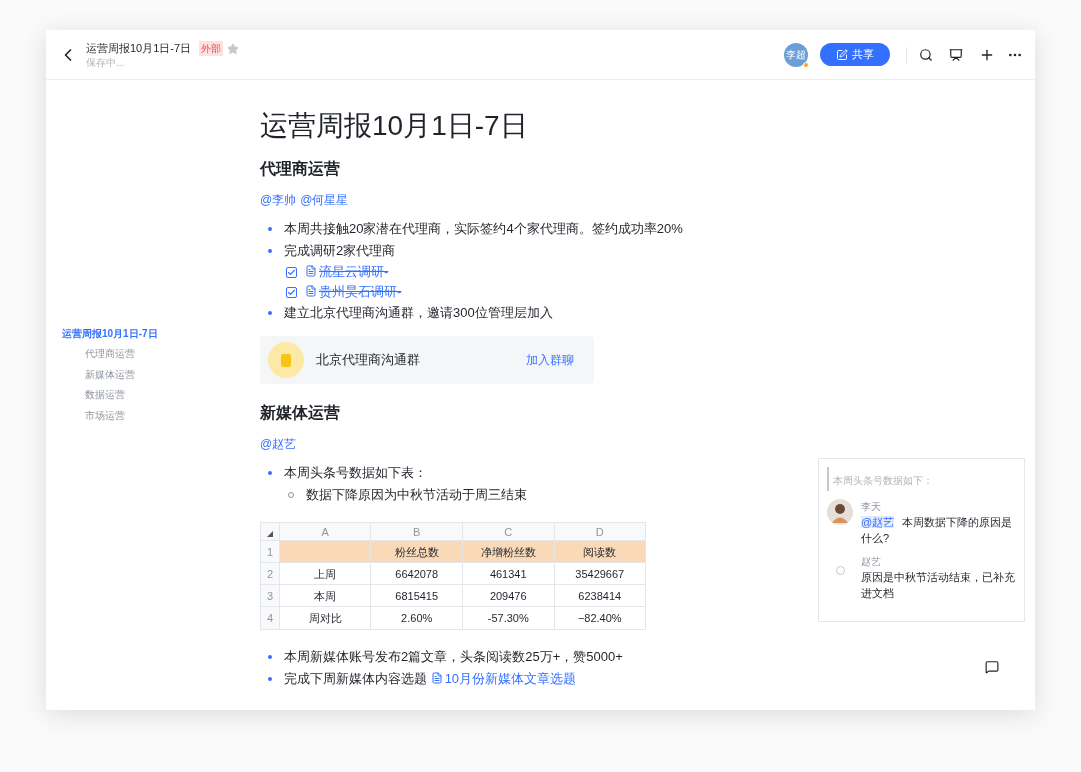  Describe the element at coordinates (503, 678) in the screenshot. I see `document-link: 10月份新媒体文章选题` at that location.